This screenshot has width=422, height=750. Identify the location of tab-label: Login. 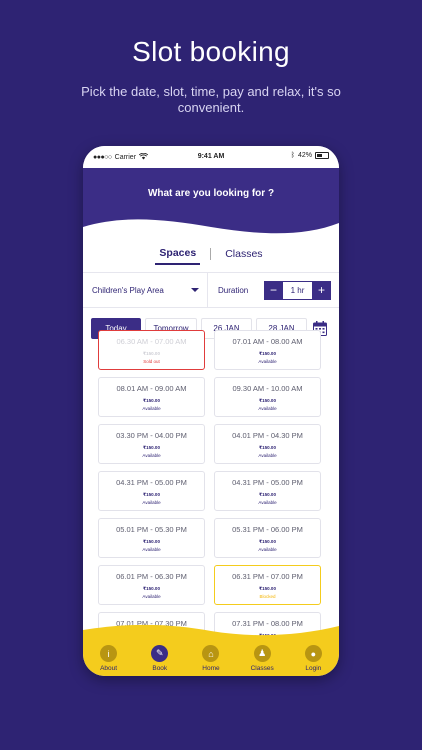
(313, 668).